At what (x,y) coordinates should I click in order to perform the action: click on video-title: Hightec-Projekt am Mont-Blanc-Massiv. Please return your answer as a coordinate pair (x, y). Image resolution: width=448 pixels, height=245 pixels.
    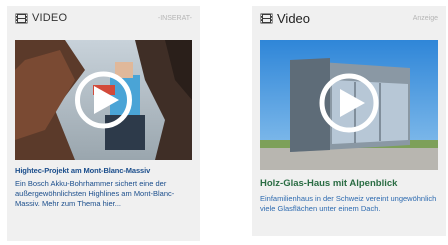
    Looking at the image, I should click on (104, 170).